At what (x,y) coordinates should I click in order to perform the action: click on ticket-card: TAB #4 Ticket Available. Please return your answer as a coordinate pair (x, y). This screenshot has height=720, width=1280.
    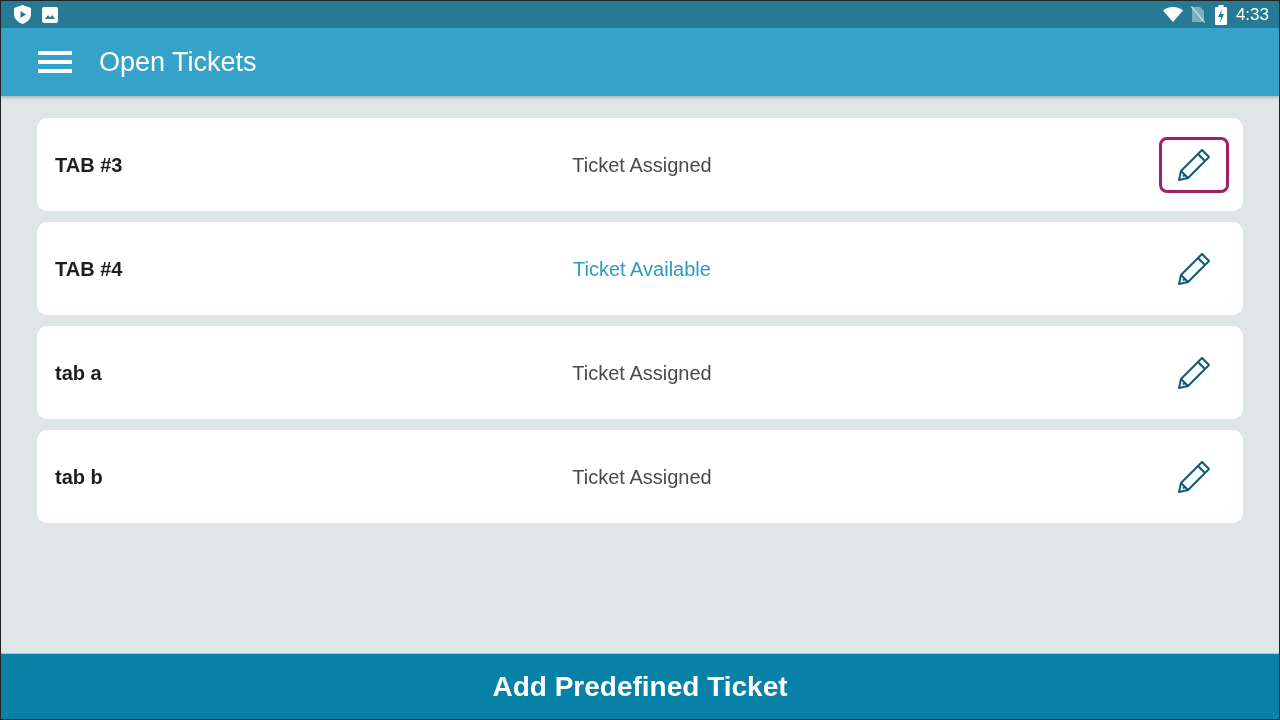
    Looking at the image, I should click on (640, 268).